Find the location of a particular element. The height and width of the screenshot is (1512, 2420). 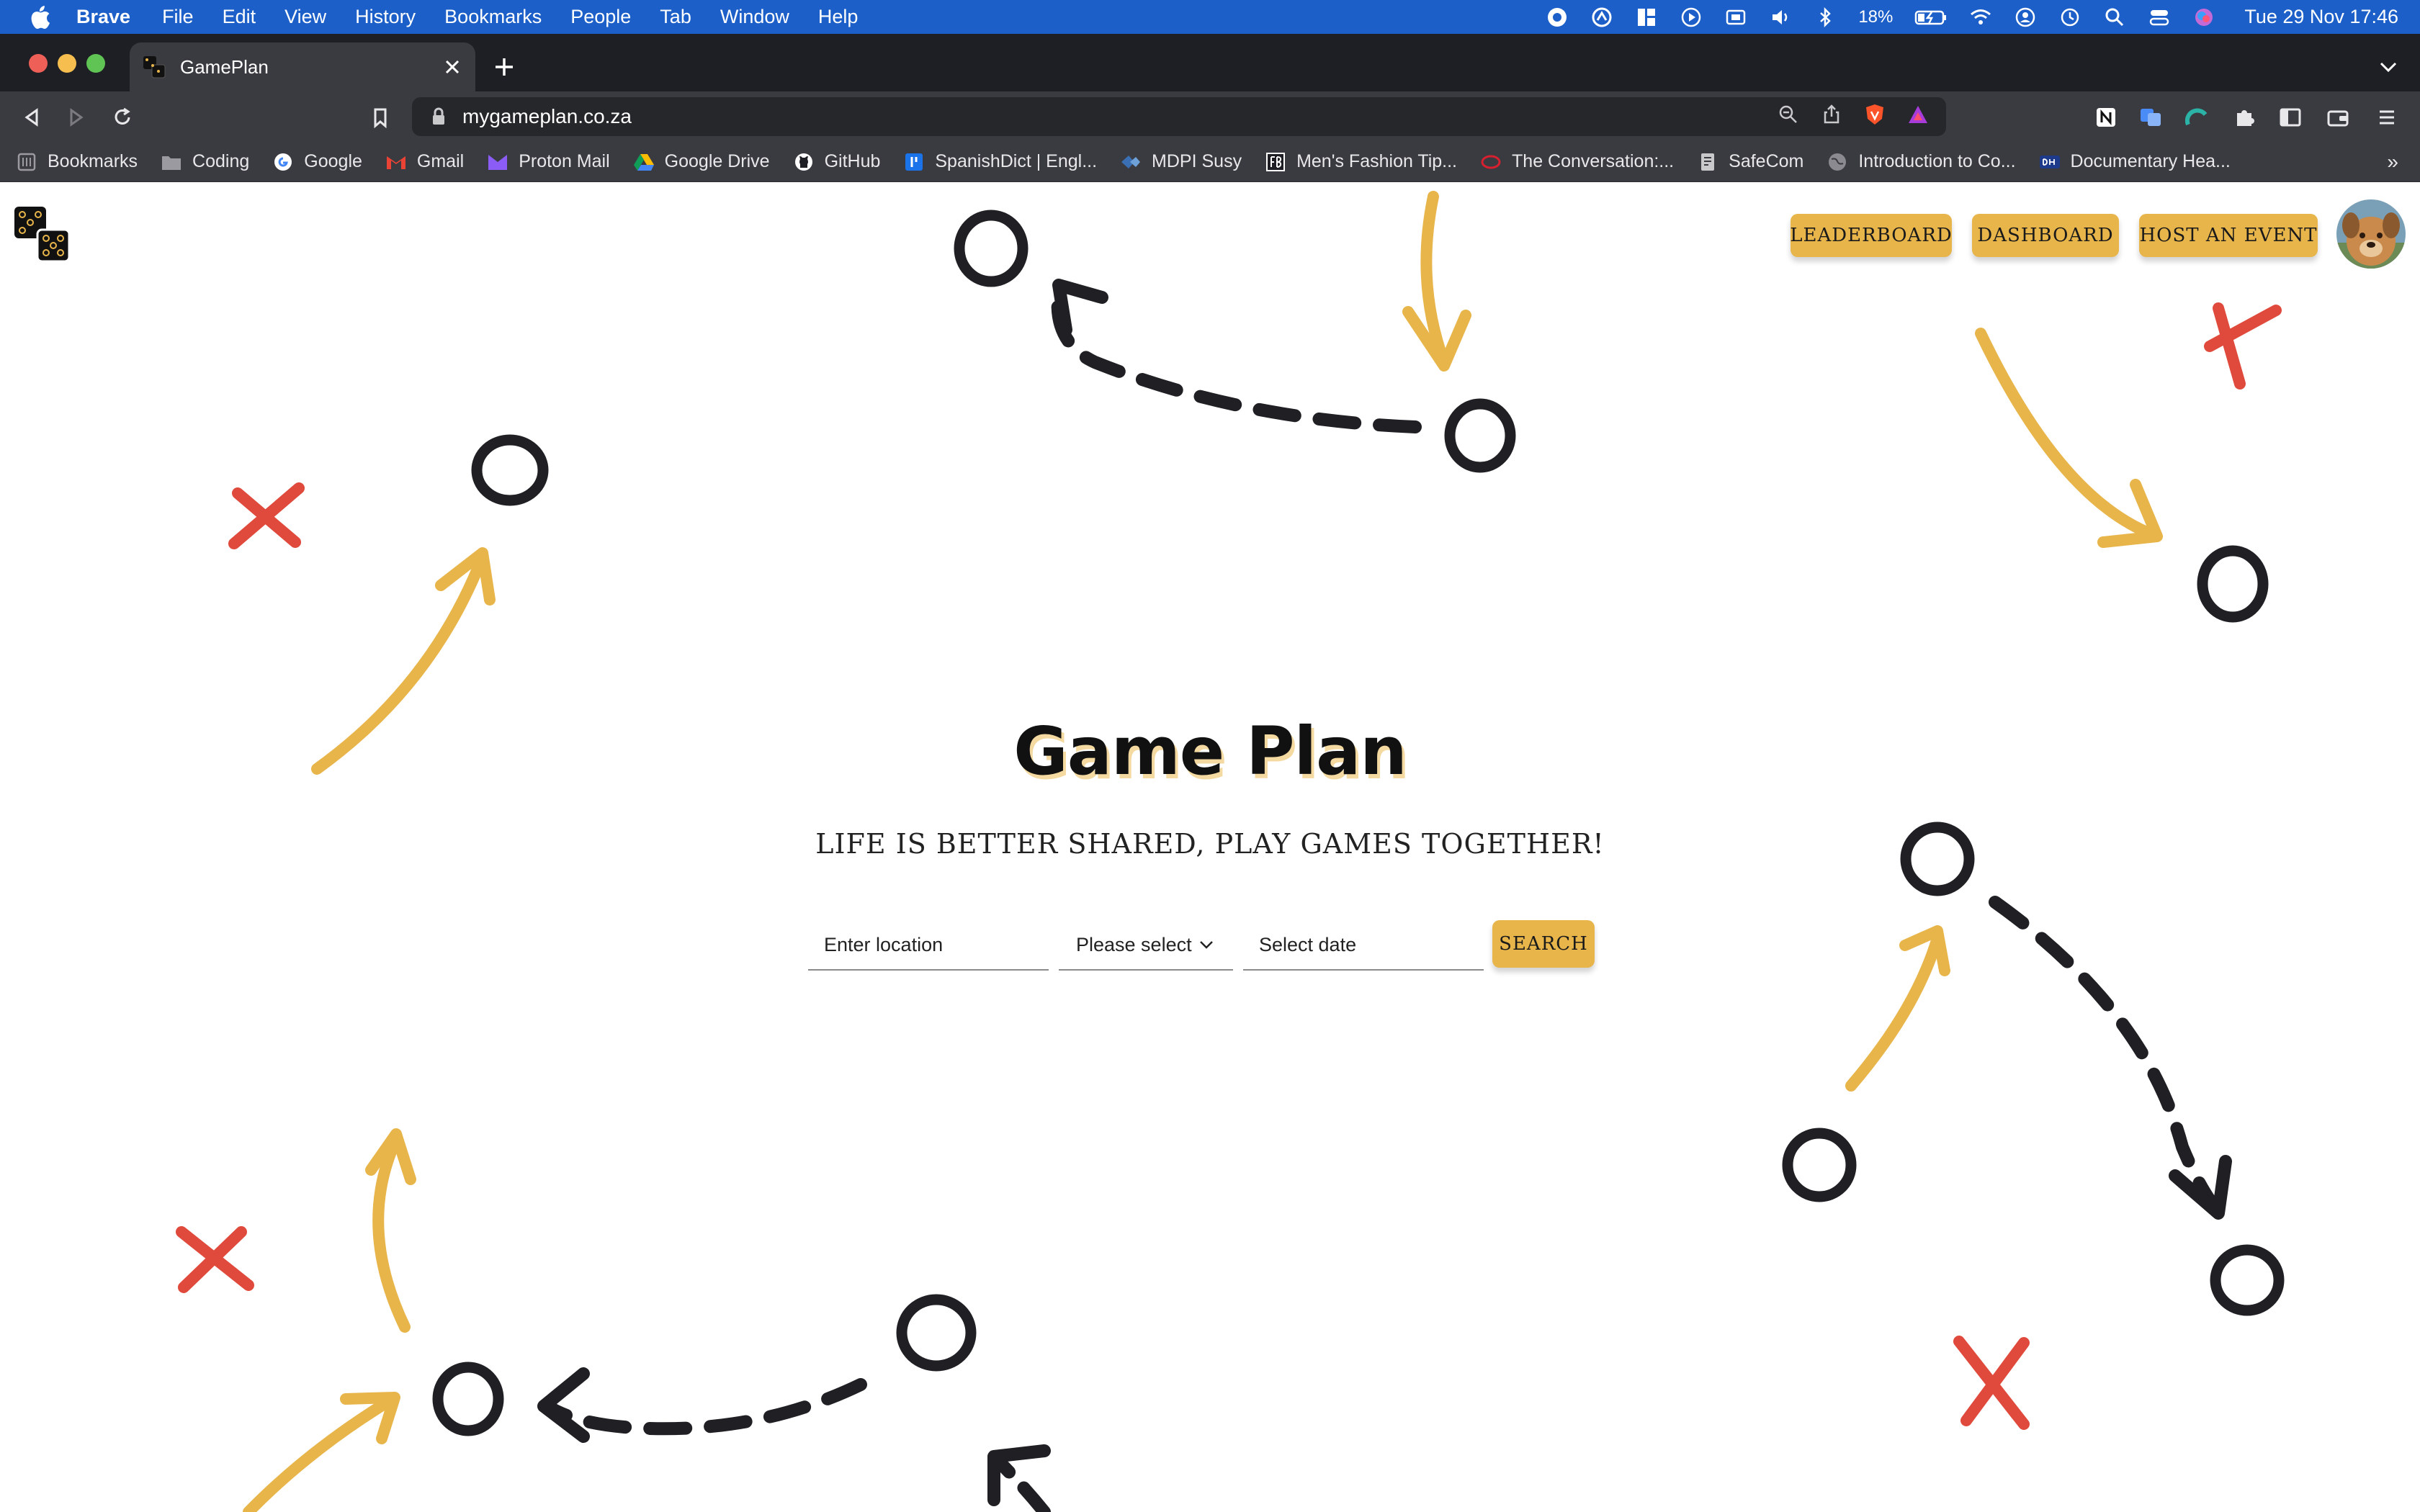

chevron-down-icon is located at coordinates (1206, 945).